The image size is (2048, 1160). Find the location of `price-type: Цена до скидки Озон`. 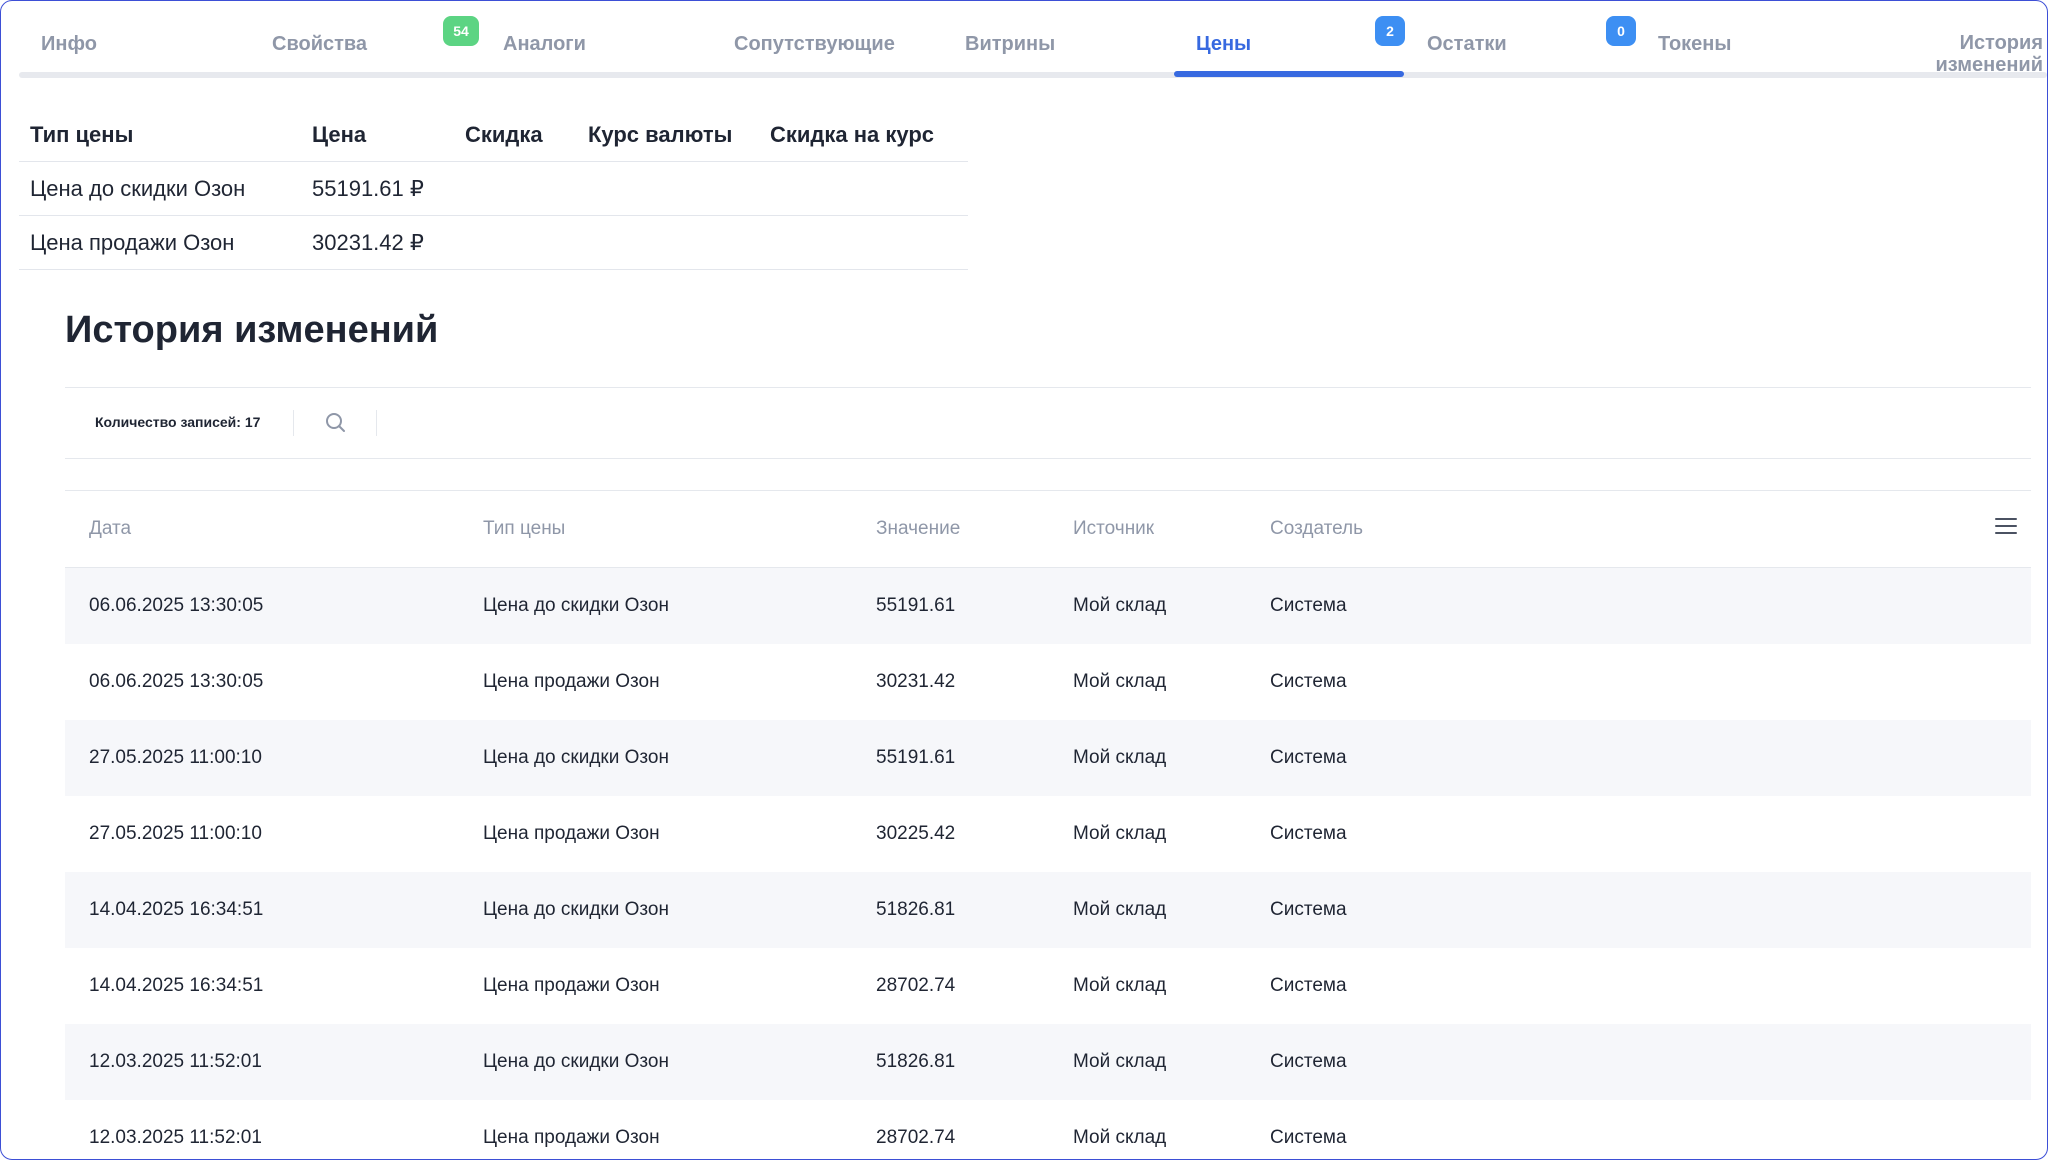

price-type: Цена до скидки Озон is located at coordinates (160, 188).